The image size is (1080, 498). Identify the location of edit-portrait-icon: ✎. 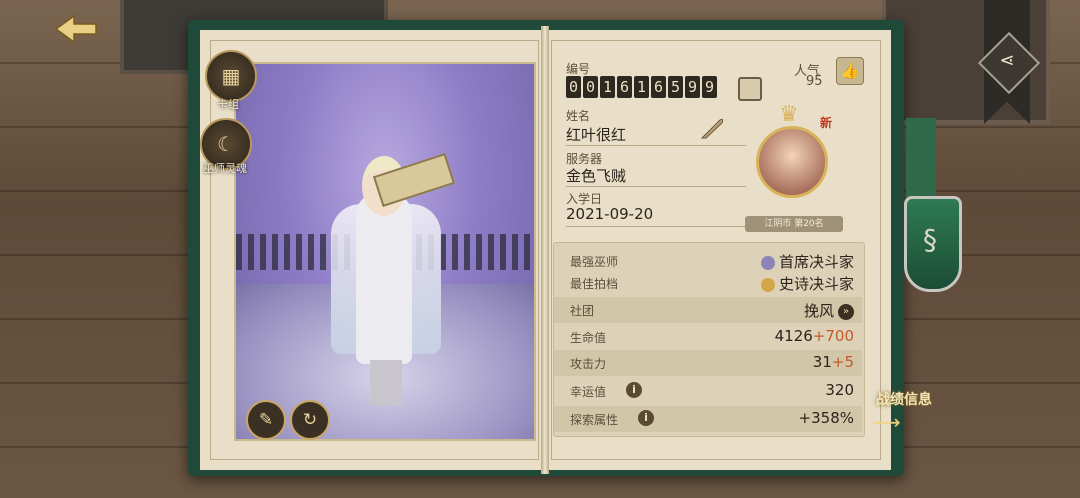
(266, 420).